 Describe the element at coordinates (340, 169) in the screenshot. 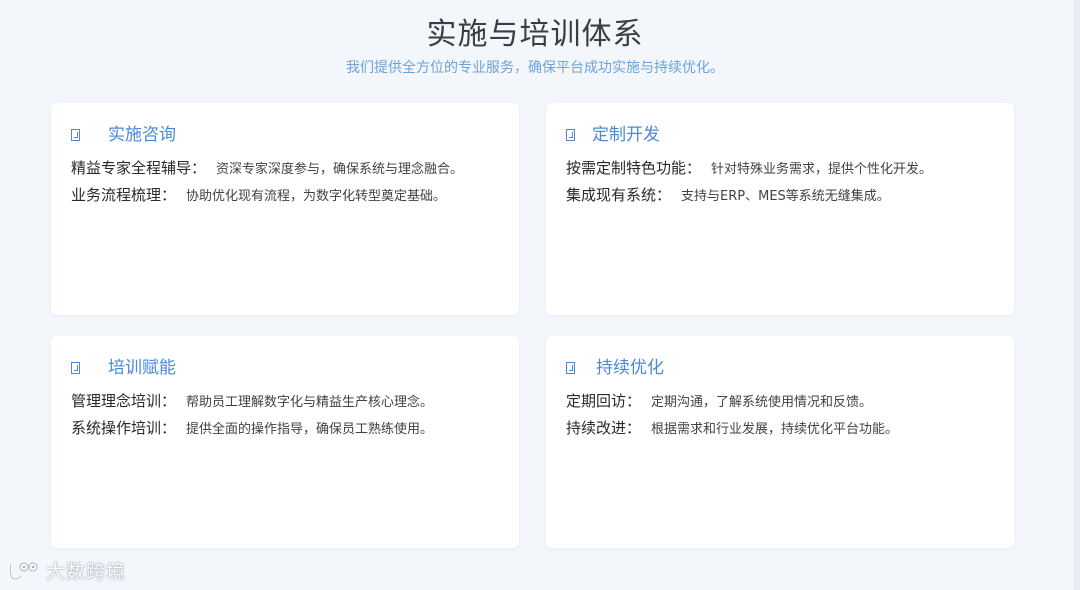

I see `item-value: 资深专家深度参与，确保系统与理念融合。` at that location.